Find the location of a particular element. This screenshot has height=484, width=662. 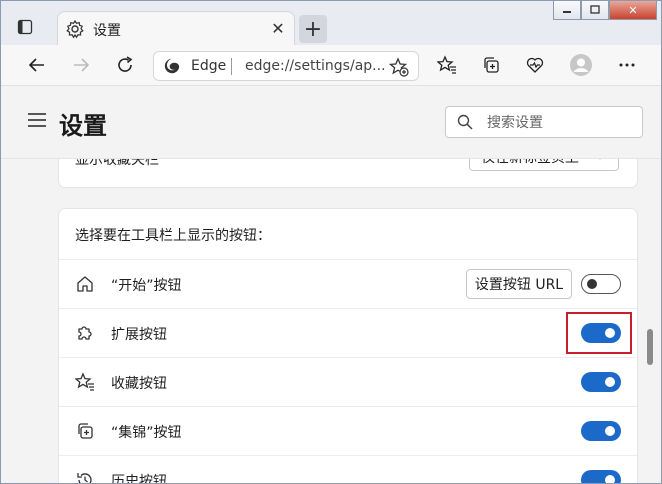

favorites-button is located at coordinates (447, 65).